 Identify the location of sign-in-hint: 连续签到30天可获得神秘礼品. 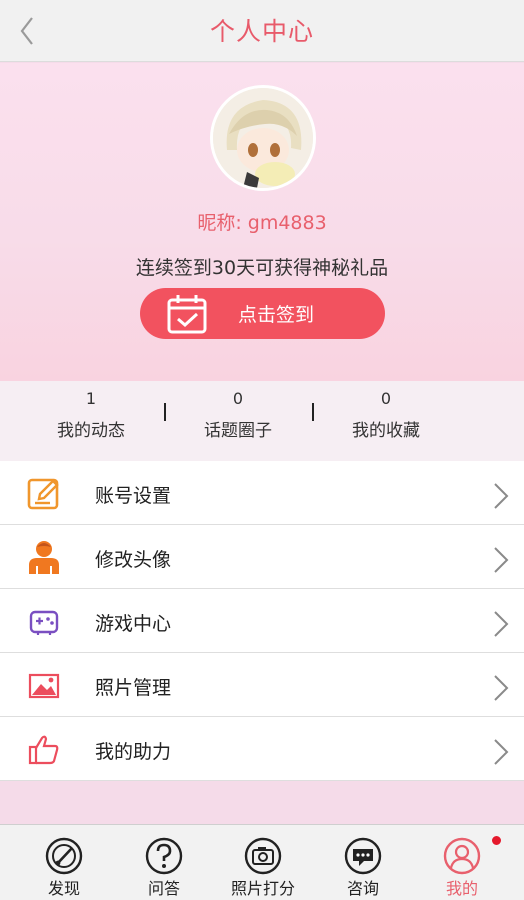
(262, 268).